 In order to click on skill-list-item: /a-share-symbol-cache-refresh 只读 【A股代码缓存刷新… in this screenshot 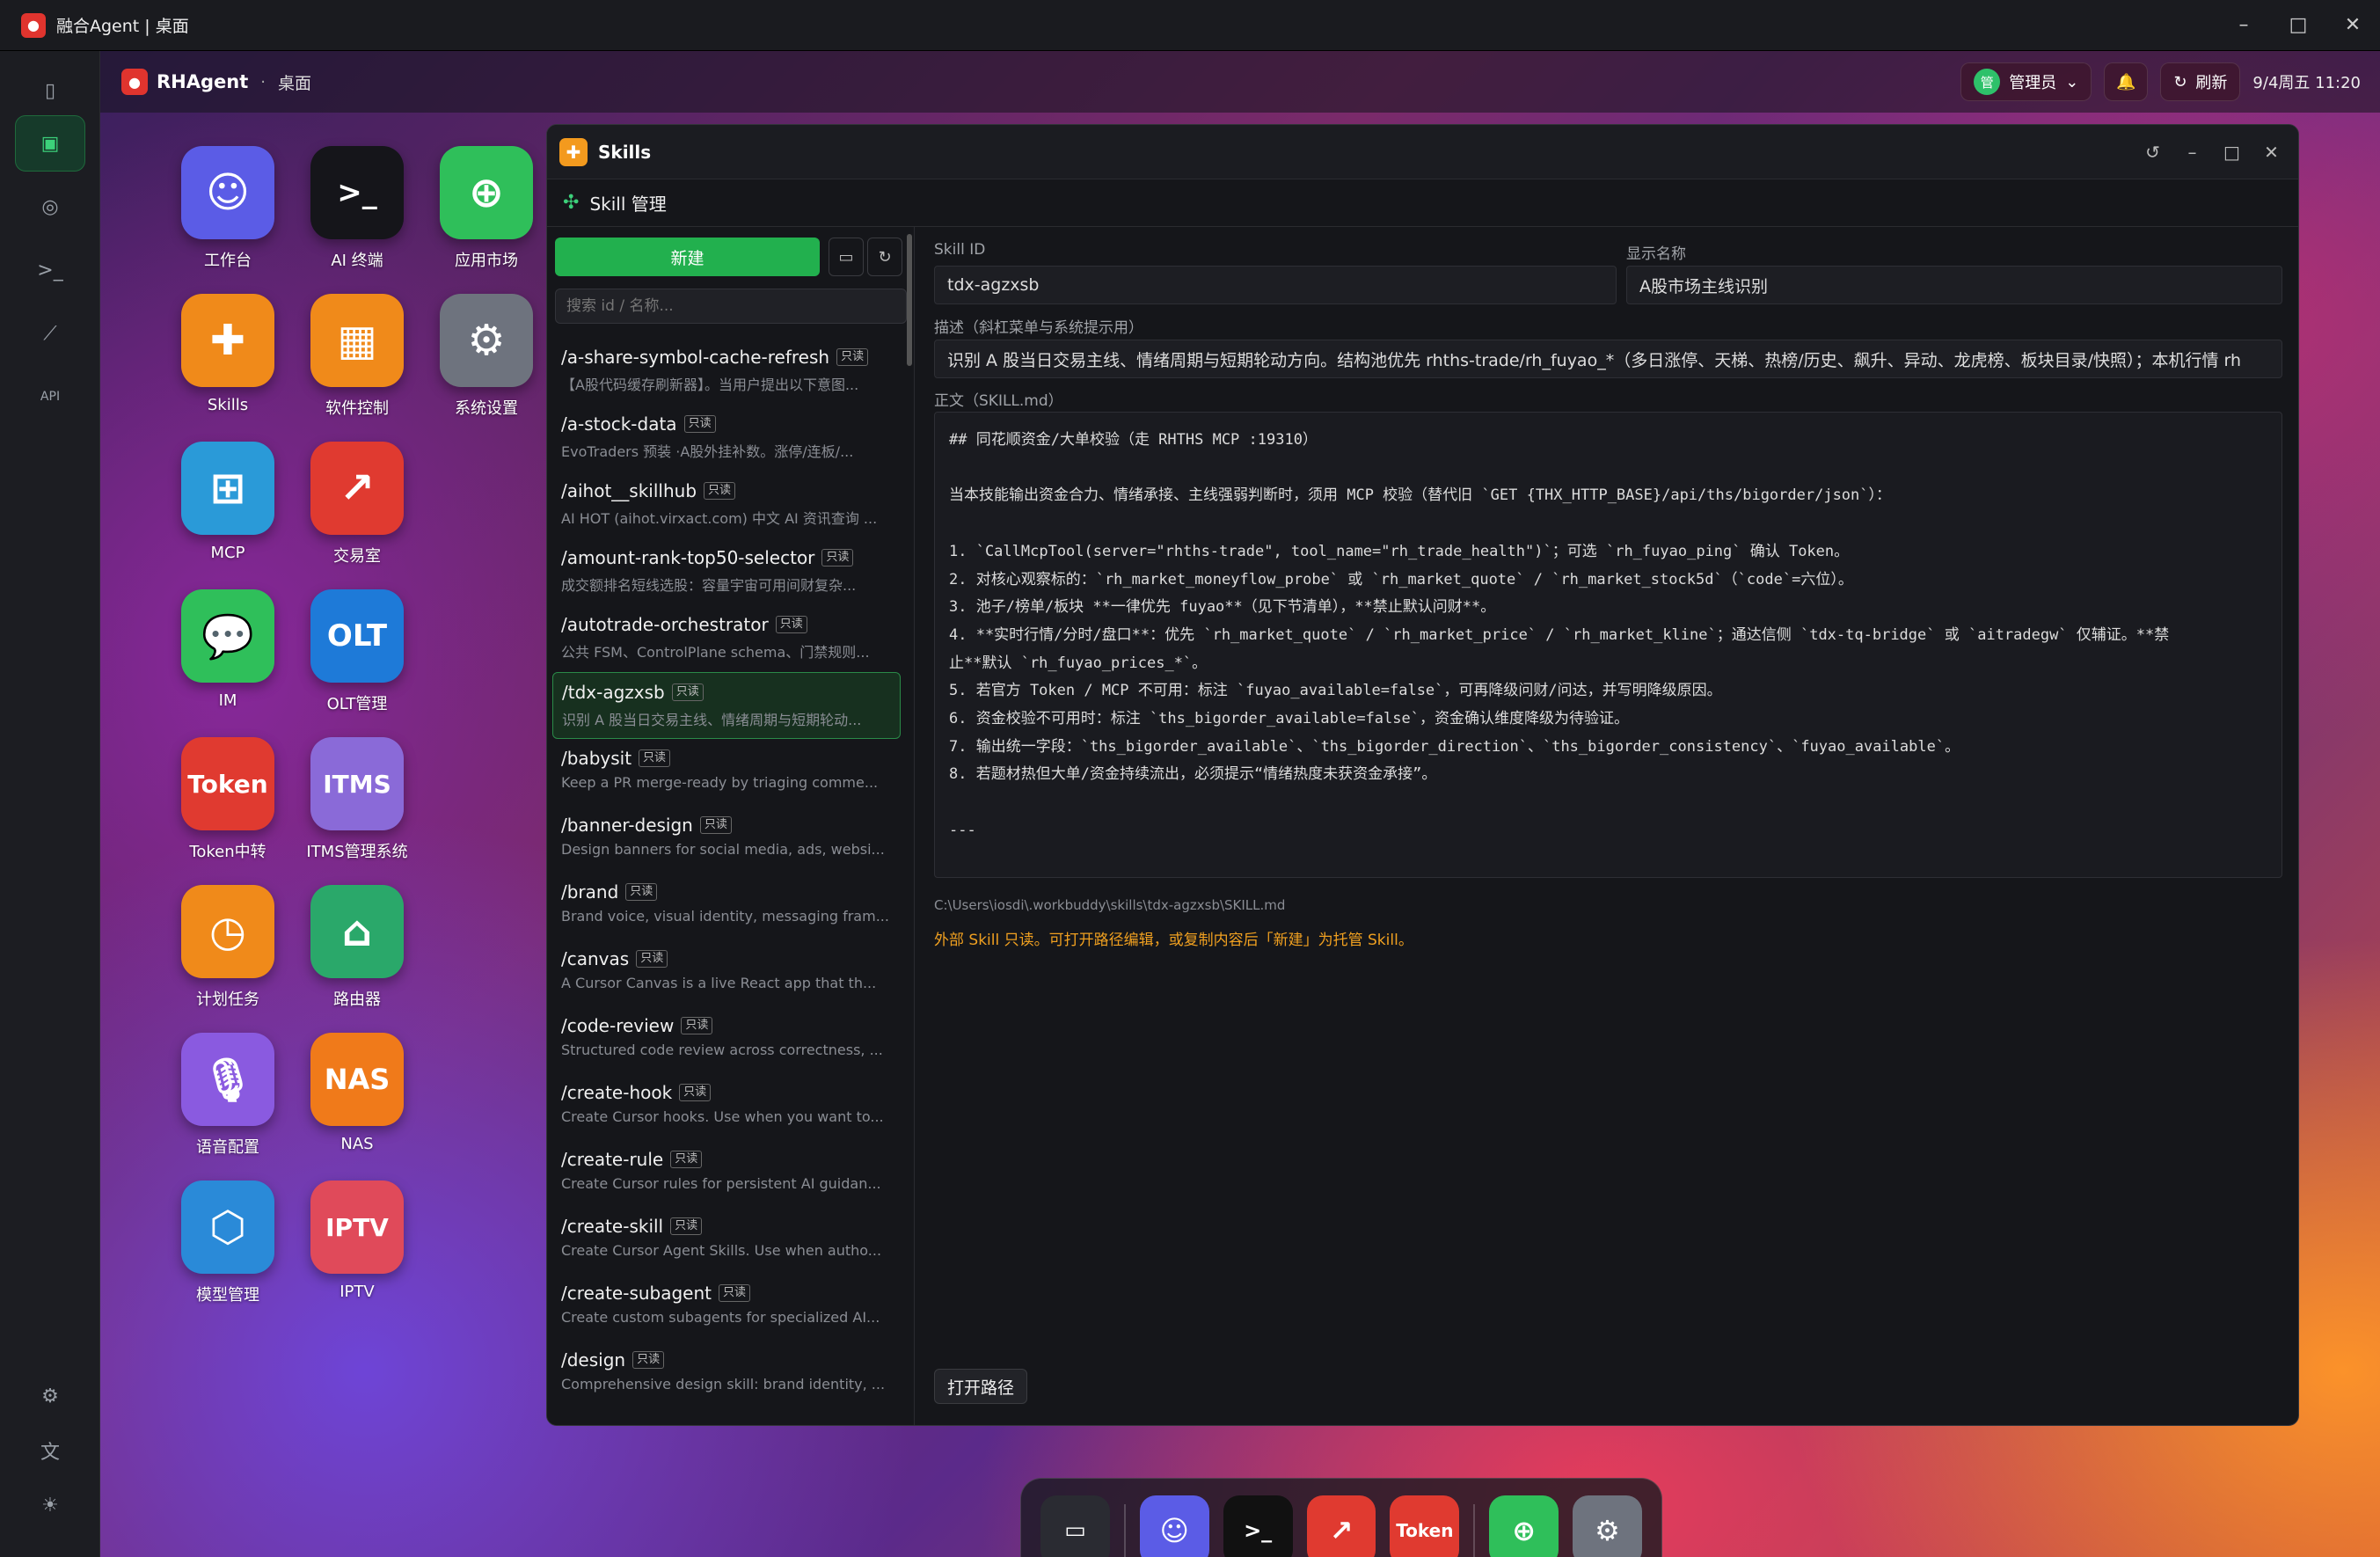, I will do `click(726, 371)`.